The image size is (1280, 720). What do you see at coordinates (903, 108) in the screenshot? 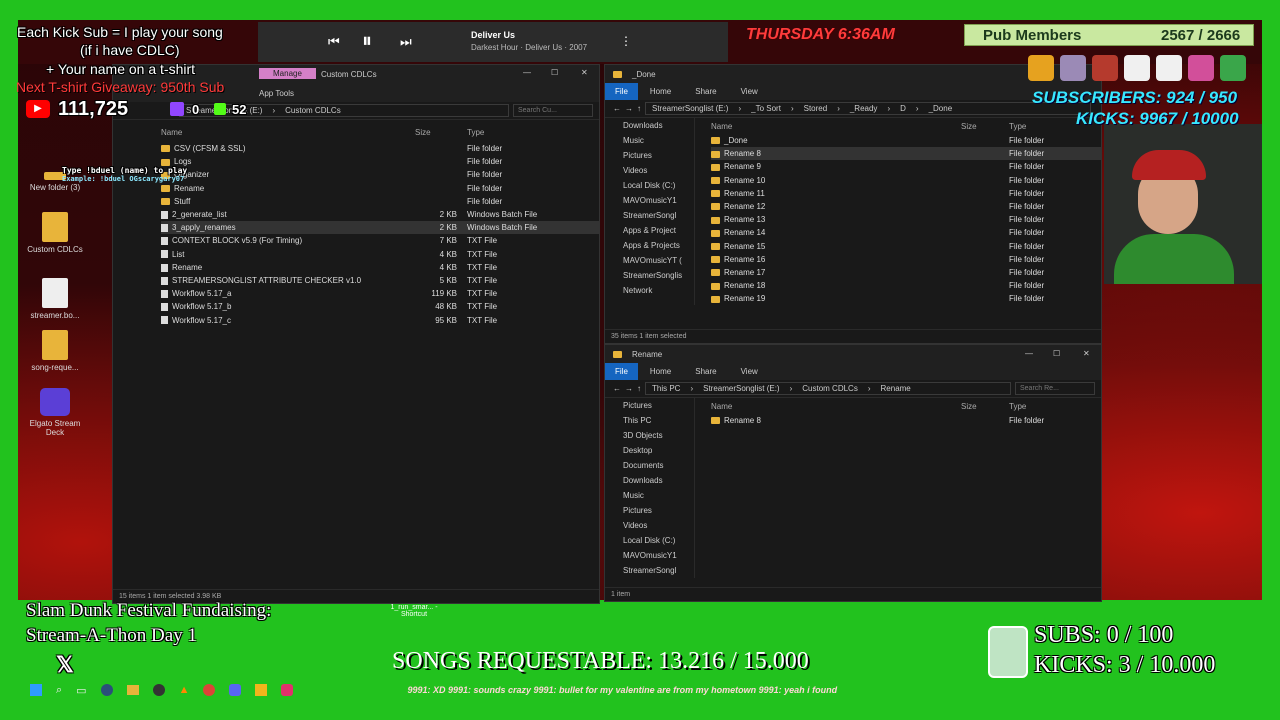
I see `breadcrumb-item: D` at bounding box center [903, 108].